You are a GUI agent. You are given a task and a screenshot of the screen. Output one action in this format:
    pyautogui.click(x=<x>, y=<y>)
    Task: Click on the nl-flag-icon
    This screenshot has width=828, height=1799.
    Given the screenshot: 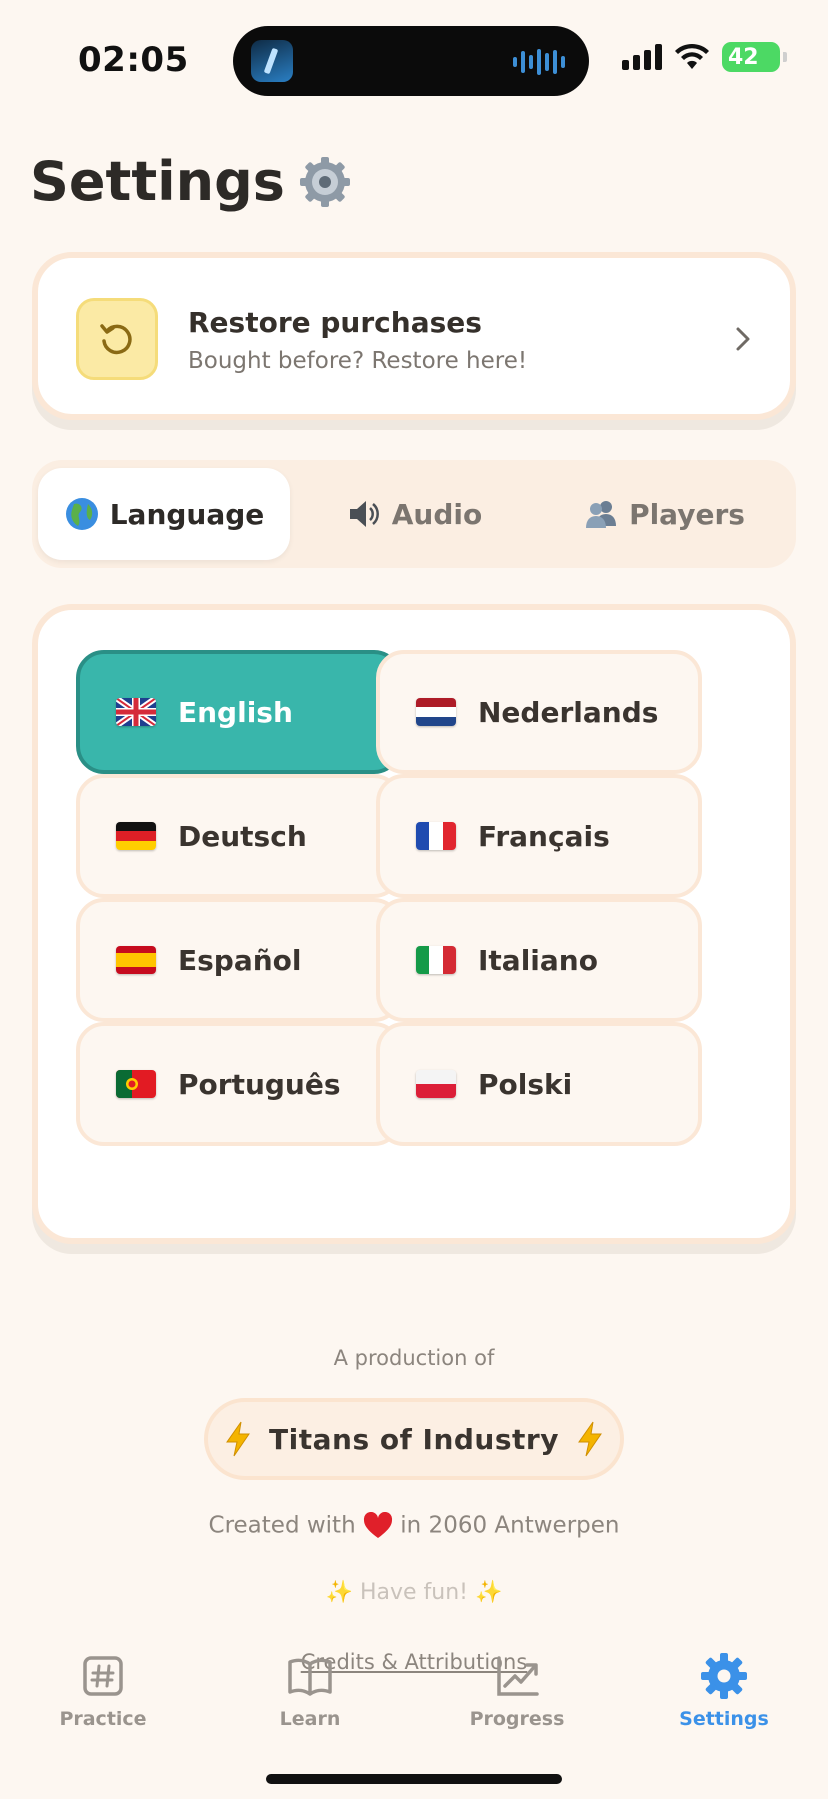 What is the action you would take?
    pyautogui.click(x=436, y=712)
    